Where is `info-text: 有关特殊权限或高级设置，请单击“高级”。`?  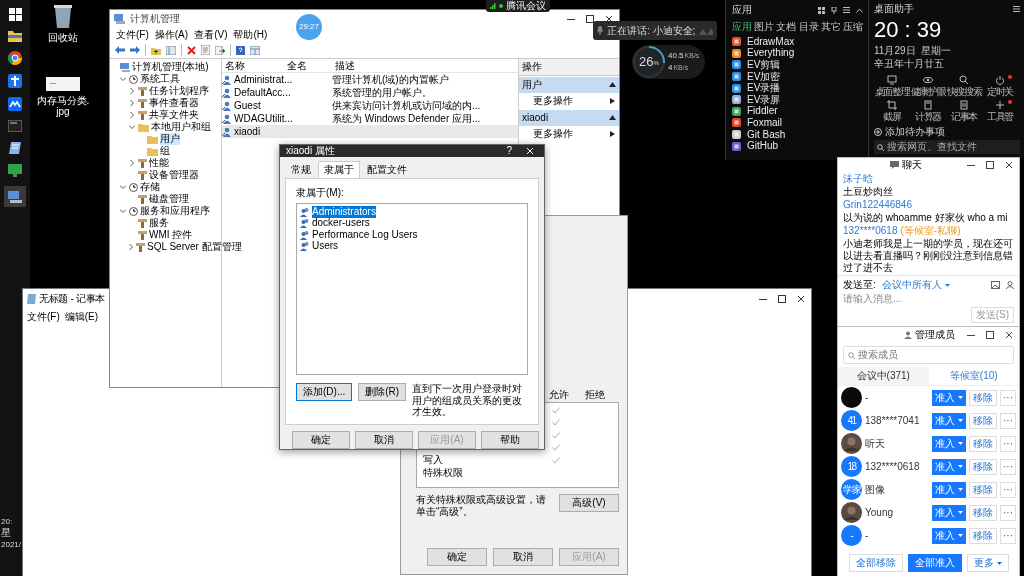
info-text: 有关特殊权限或高级设置，请单击“高级”。 is located at coordinates (481, 506).